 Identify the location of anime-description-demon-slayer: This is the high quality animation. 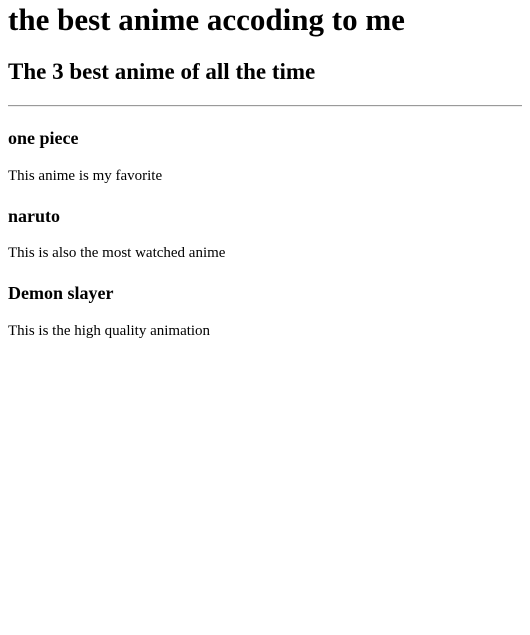
(109, 331).